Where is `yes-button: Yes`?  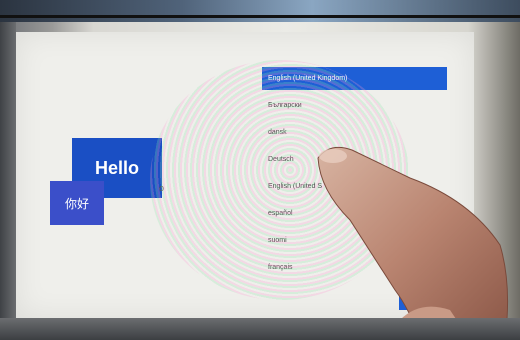
yes-button: Yes is located at coordinates (423, 301).